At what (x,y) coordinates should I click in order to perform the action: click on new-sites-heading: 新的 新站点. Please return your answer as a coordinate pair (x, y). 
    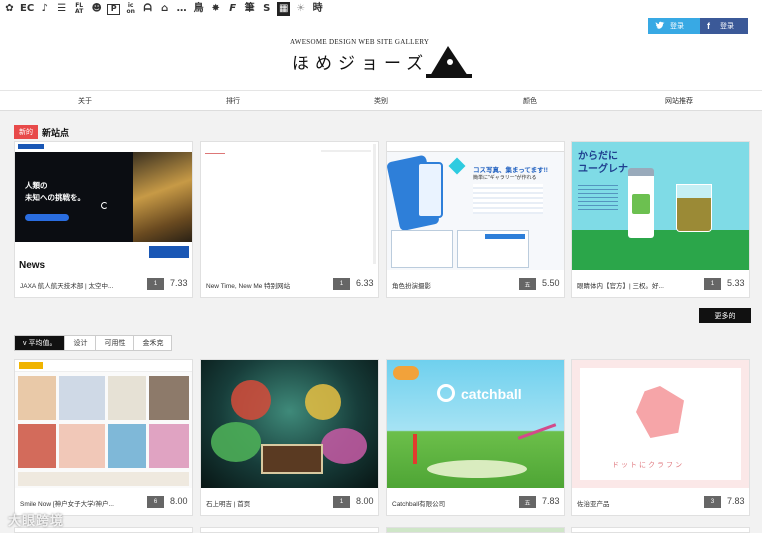
    Looking at the image, I should click on (41, 132).